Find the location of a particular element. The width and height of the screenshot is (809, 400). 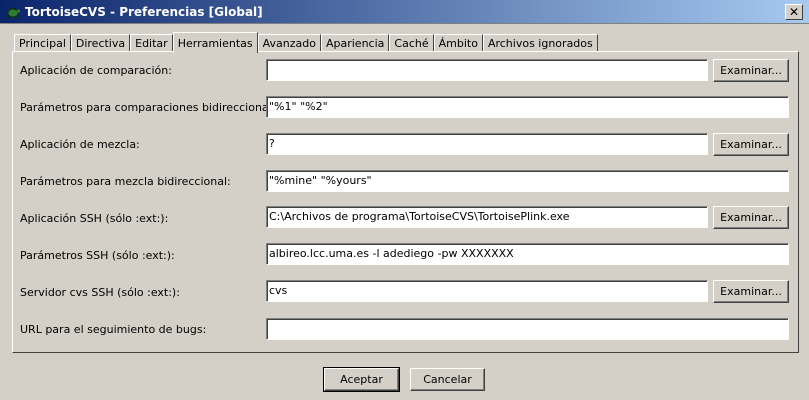

tab-archivos-ignorados: Archivos ignorados is located at coordinates (540, 43).